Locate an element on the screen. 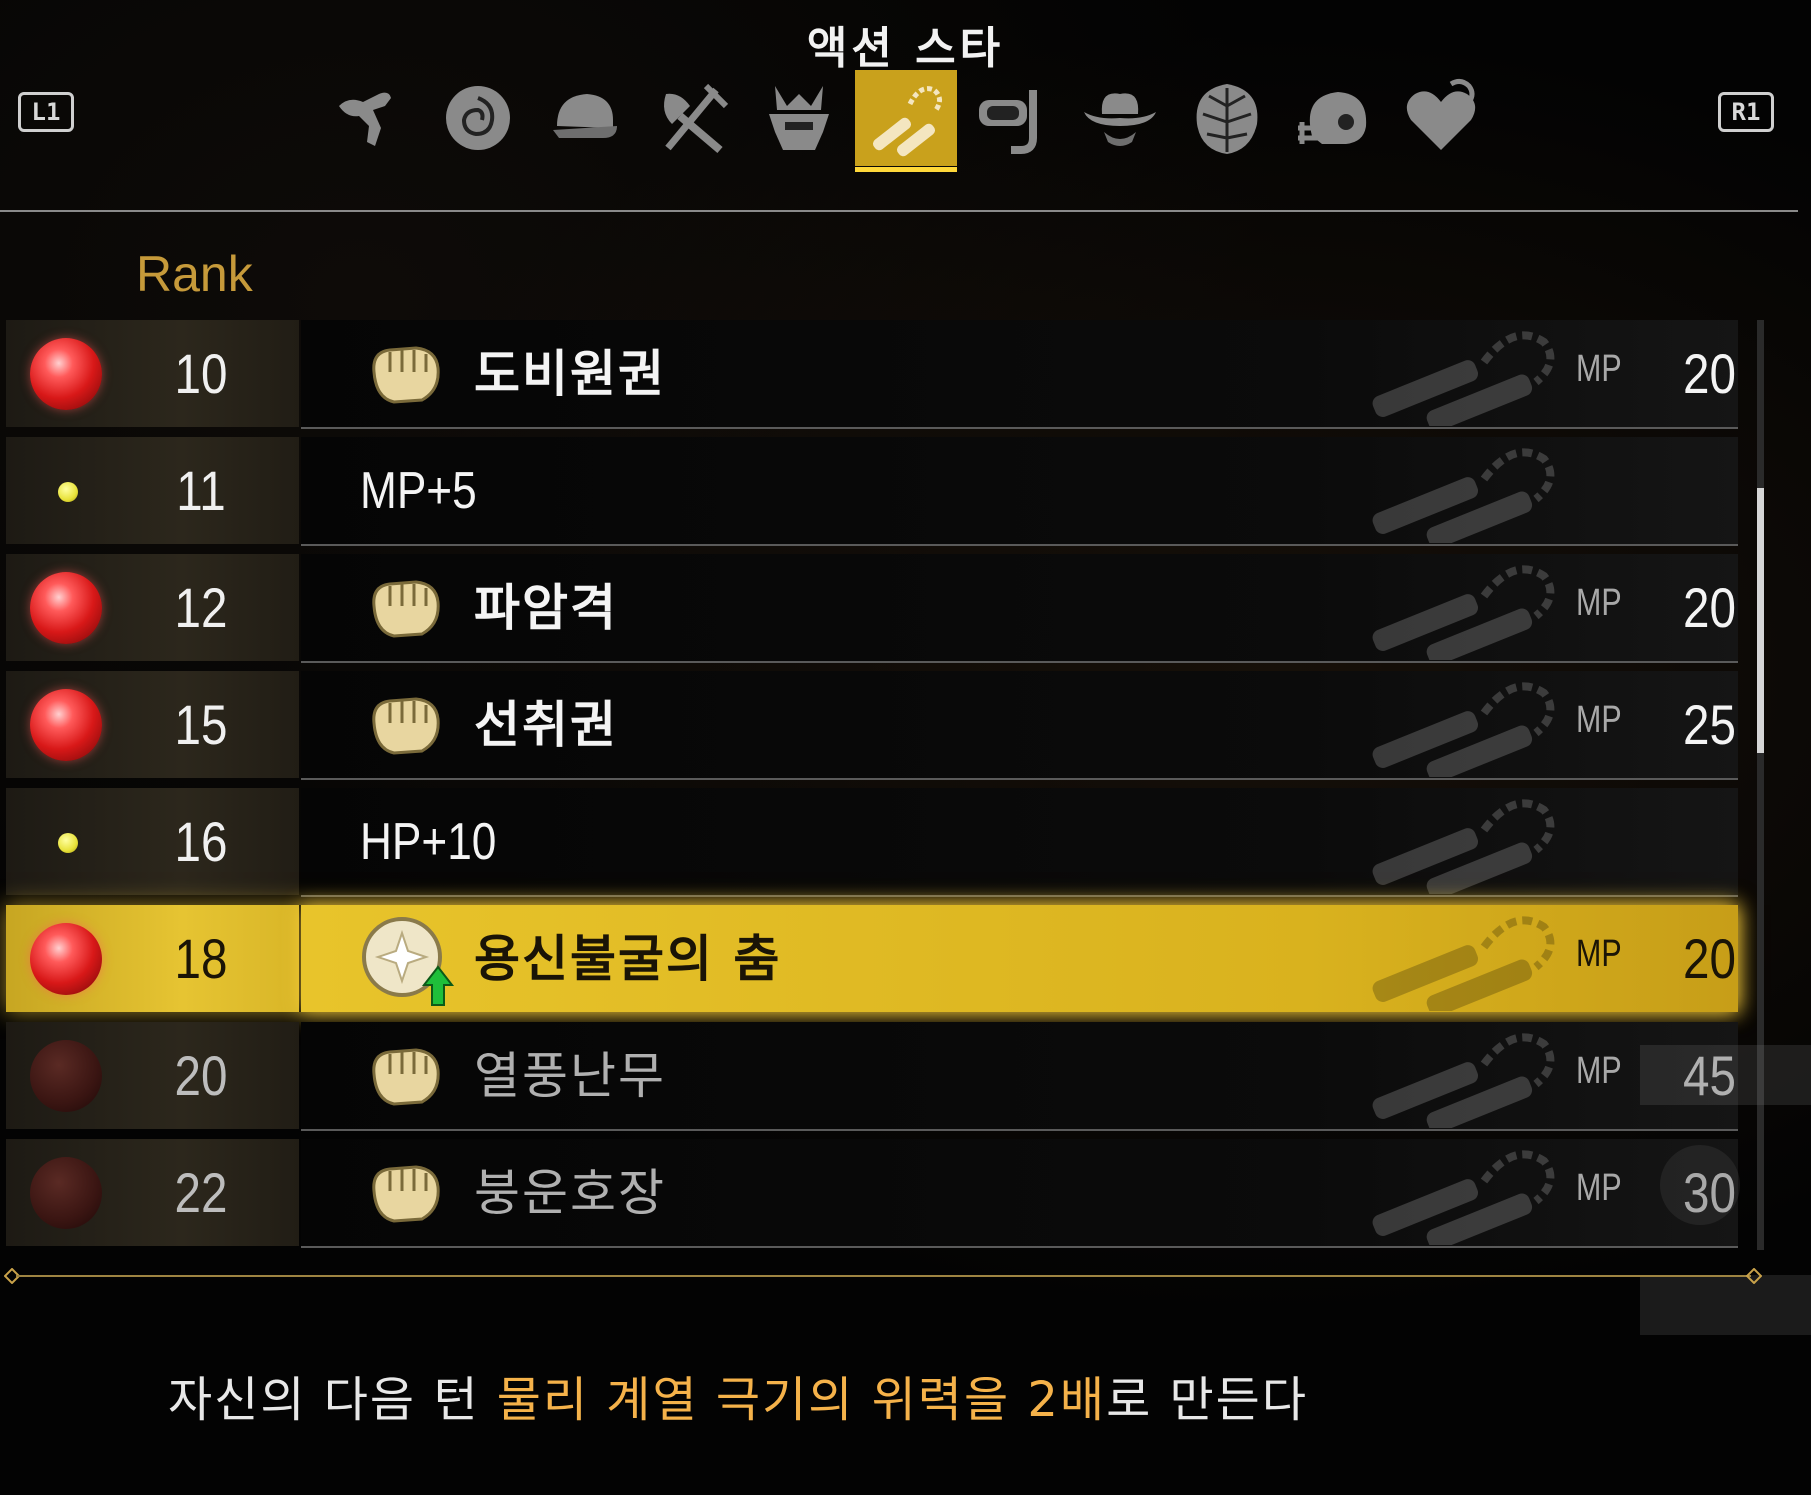 This screenshot has width=1811, height=1495. list-item: 20 열풍난무 MP 45 is located at coordinates (872, 1076).